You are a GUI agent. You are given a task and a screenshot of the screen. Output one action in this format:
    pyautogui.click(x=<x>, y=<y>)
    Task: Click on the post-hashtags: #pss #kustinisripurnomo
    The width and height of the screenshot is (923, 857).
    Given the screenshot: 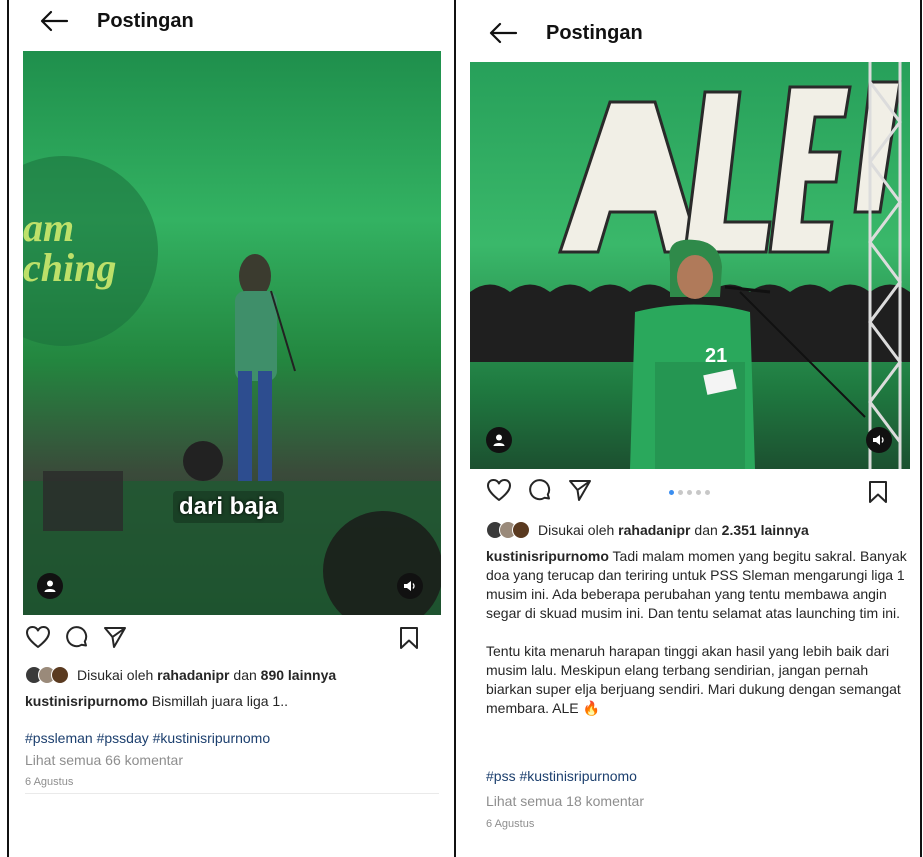 What is the action you would take?
    pyautogui.click(x=561, y=776)
    